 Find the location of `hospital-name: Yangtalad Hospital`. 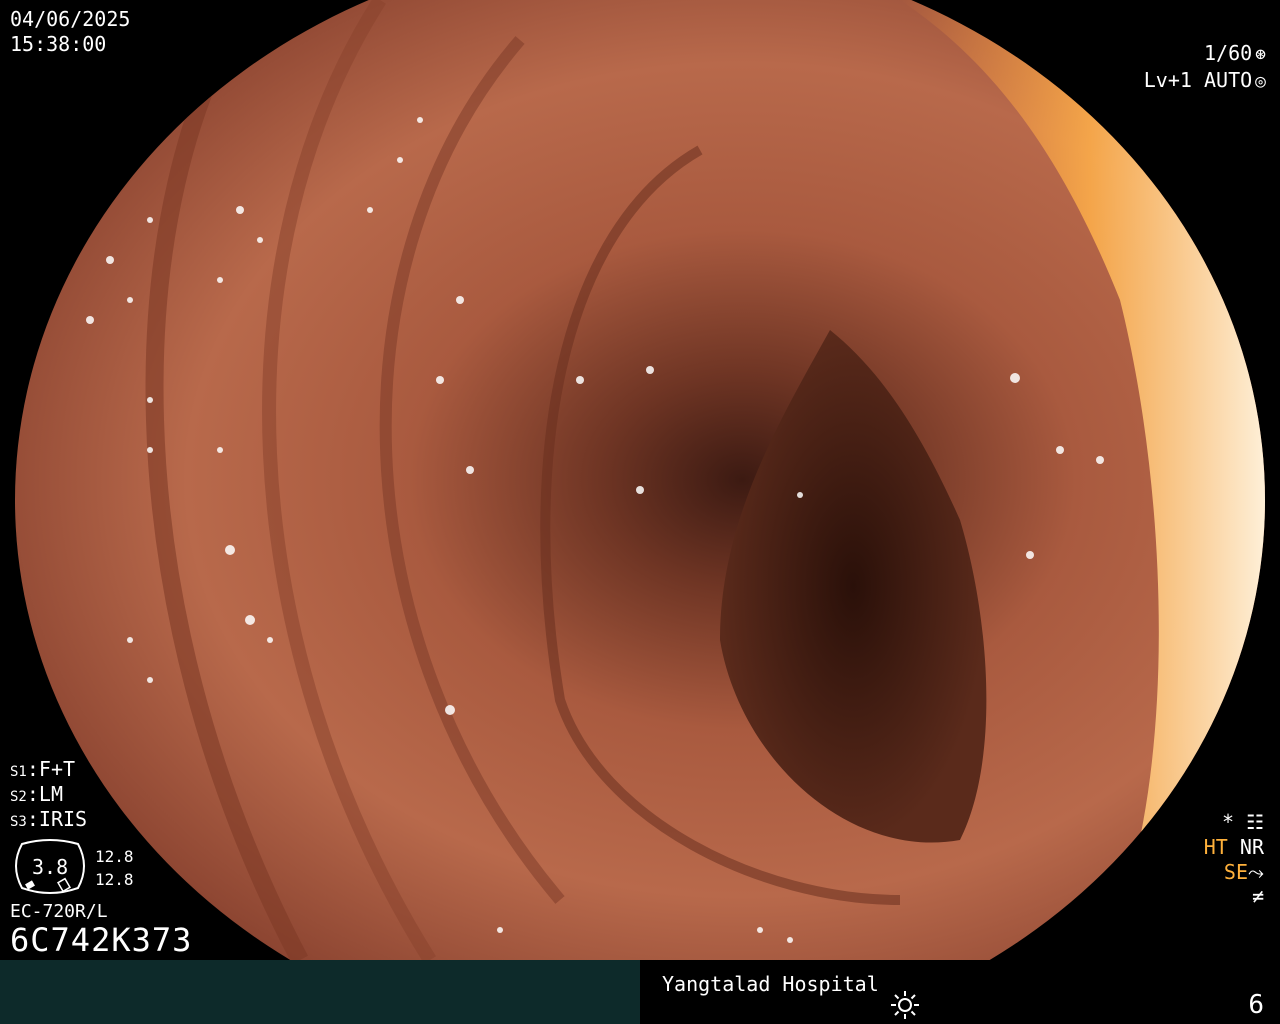

hospital-name: Yangtalad Hospital is located at coordinates (770, 984).